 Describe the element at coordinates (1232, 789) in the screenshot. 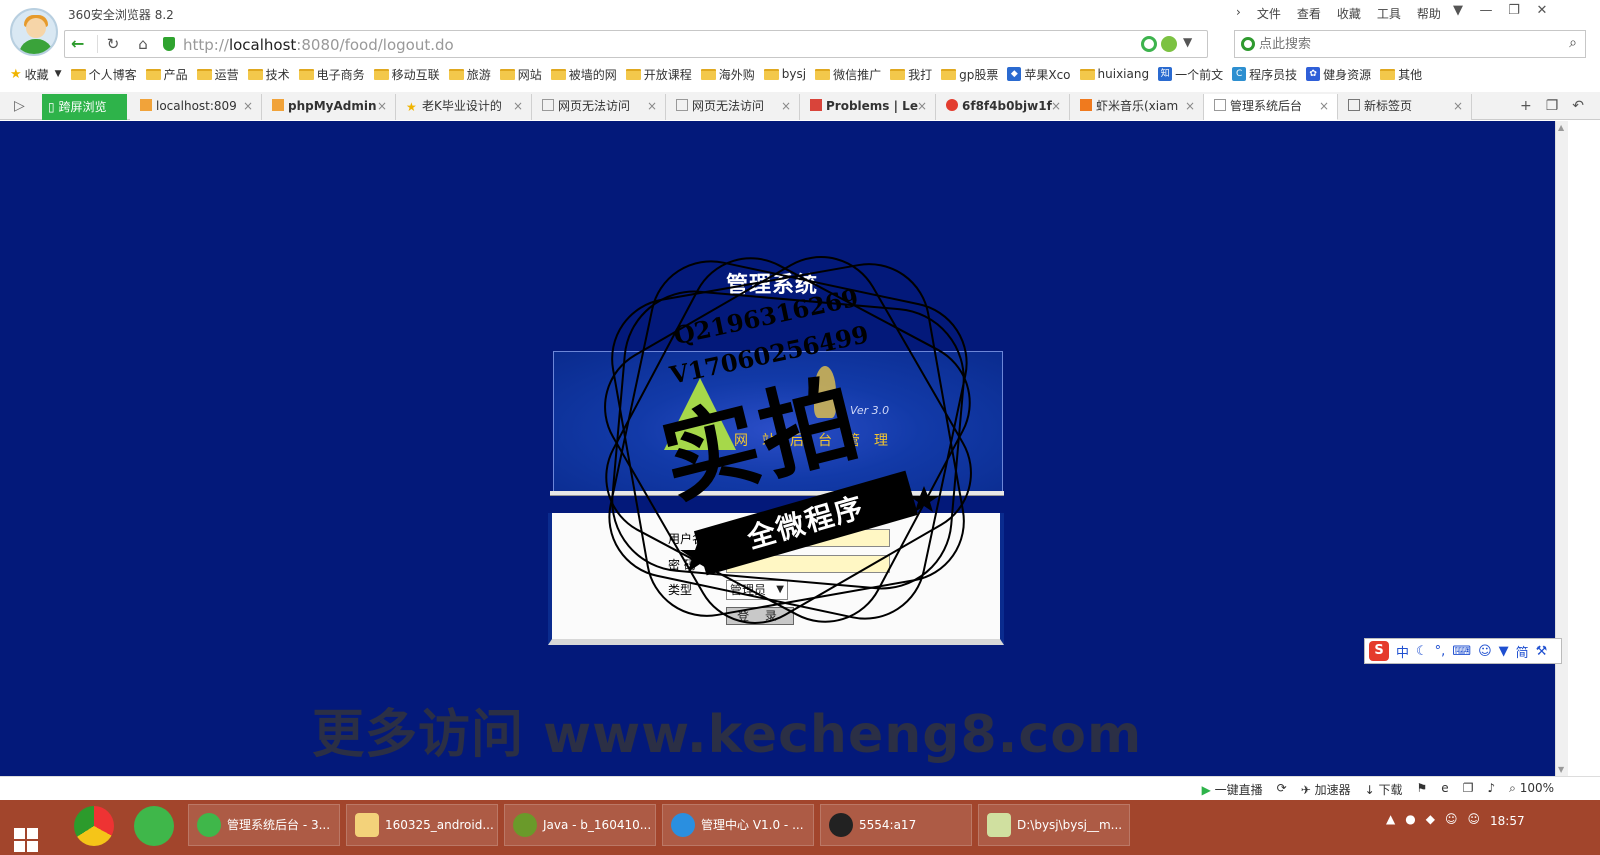

I see `live-button: ▶ 一键直播` at that location.